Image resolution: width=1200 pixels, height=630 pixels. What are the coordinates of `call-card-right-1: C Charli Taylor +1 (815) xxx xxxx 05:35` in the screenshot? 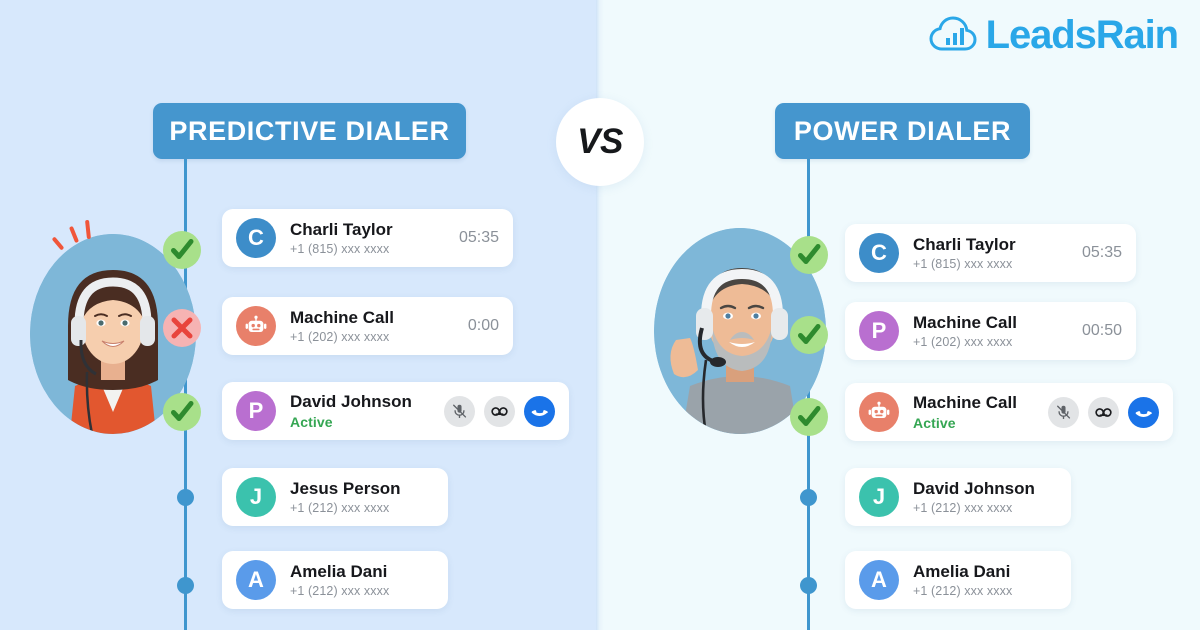 It's located at (990, 253).